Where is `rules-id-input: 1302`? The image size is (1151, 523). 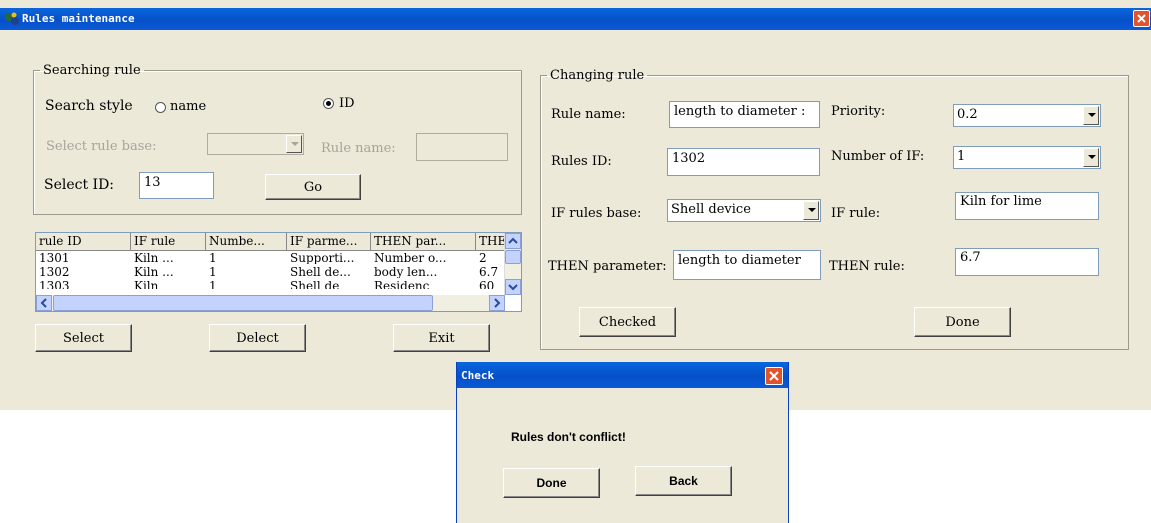 rules-id-input: 1302 is located at coordinates (743, 162).